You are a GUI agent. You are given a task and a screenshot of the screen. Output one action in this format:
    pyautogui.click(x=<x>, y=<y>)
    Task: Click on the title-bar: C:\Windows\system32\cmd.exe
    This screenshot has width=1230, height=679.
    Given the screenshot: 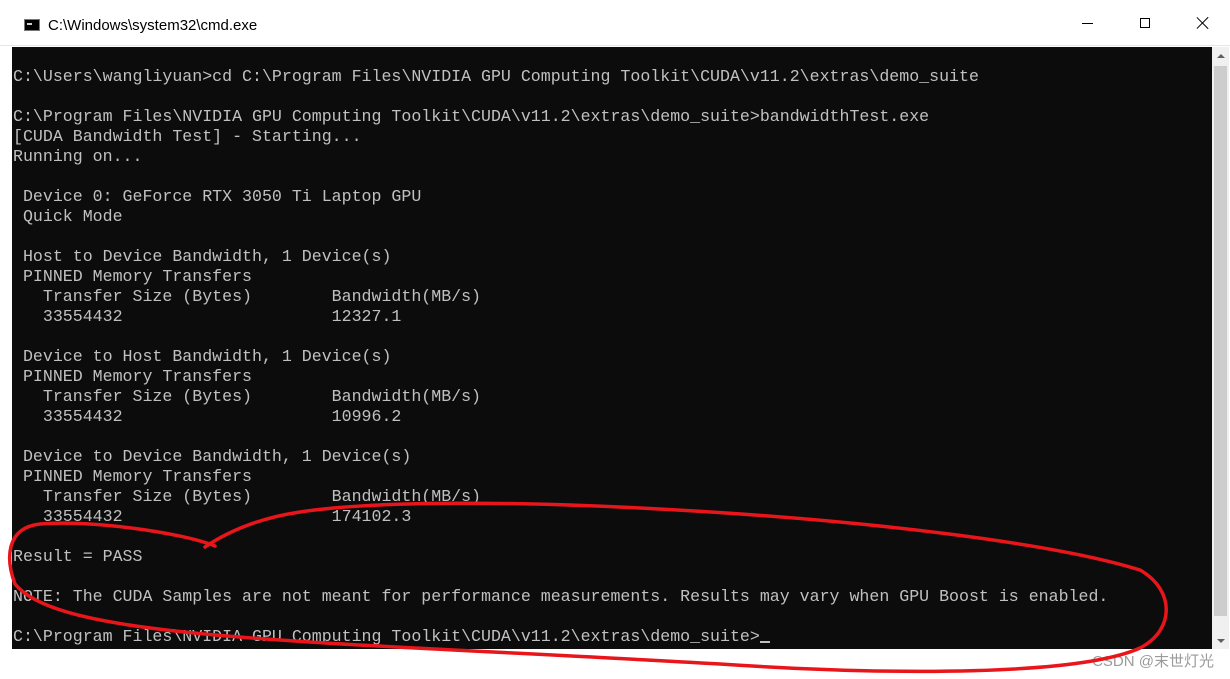 What is the action you would take?
    pyautogui.click(x=615, y=23)
    